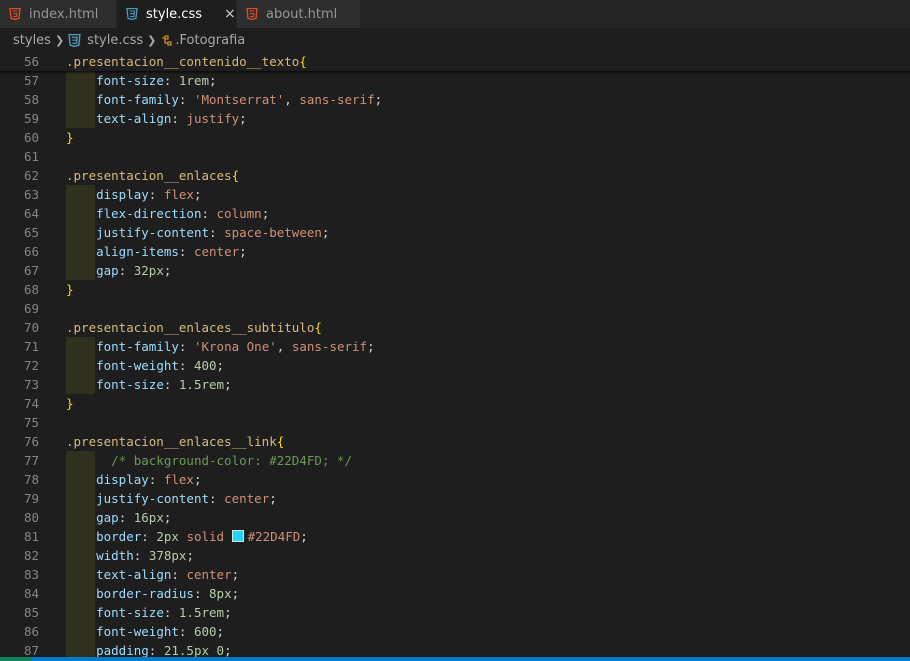 This screenshot has width=910, height=661. I want to click on line-number: 60, so click(31, 137).